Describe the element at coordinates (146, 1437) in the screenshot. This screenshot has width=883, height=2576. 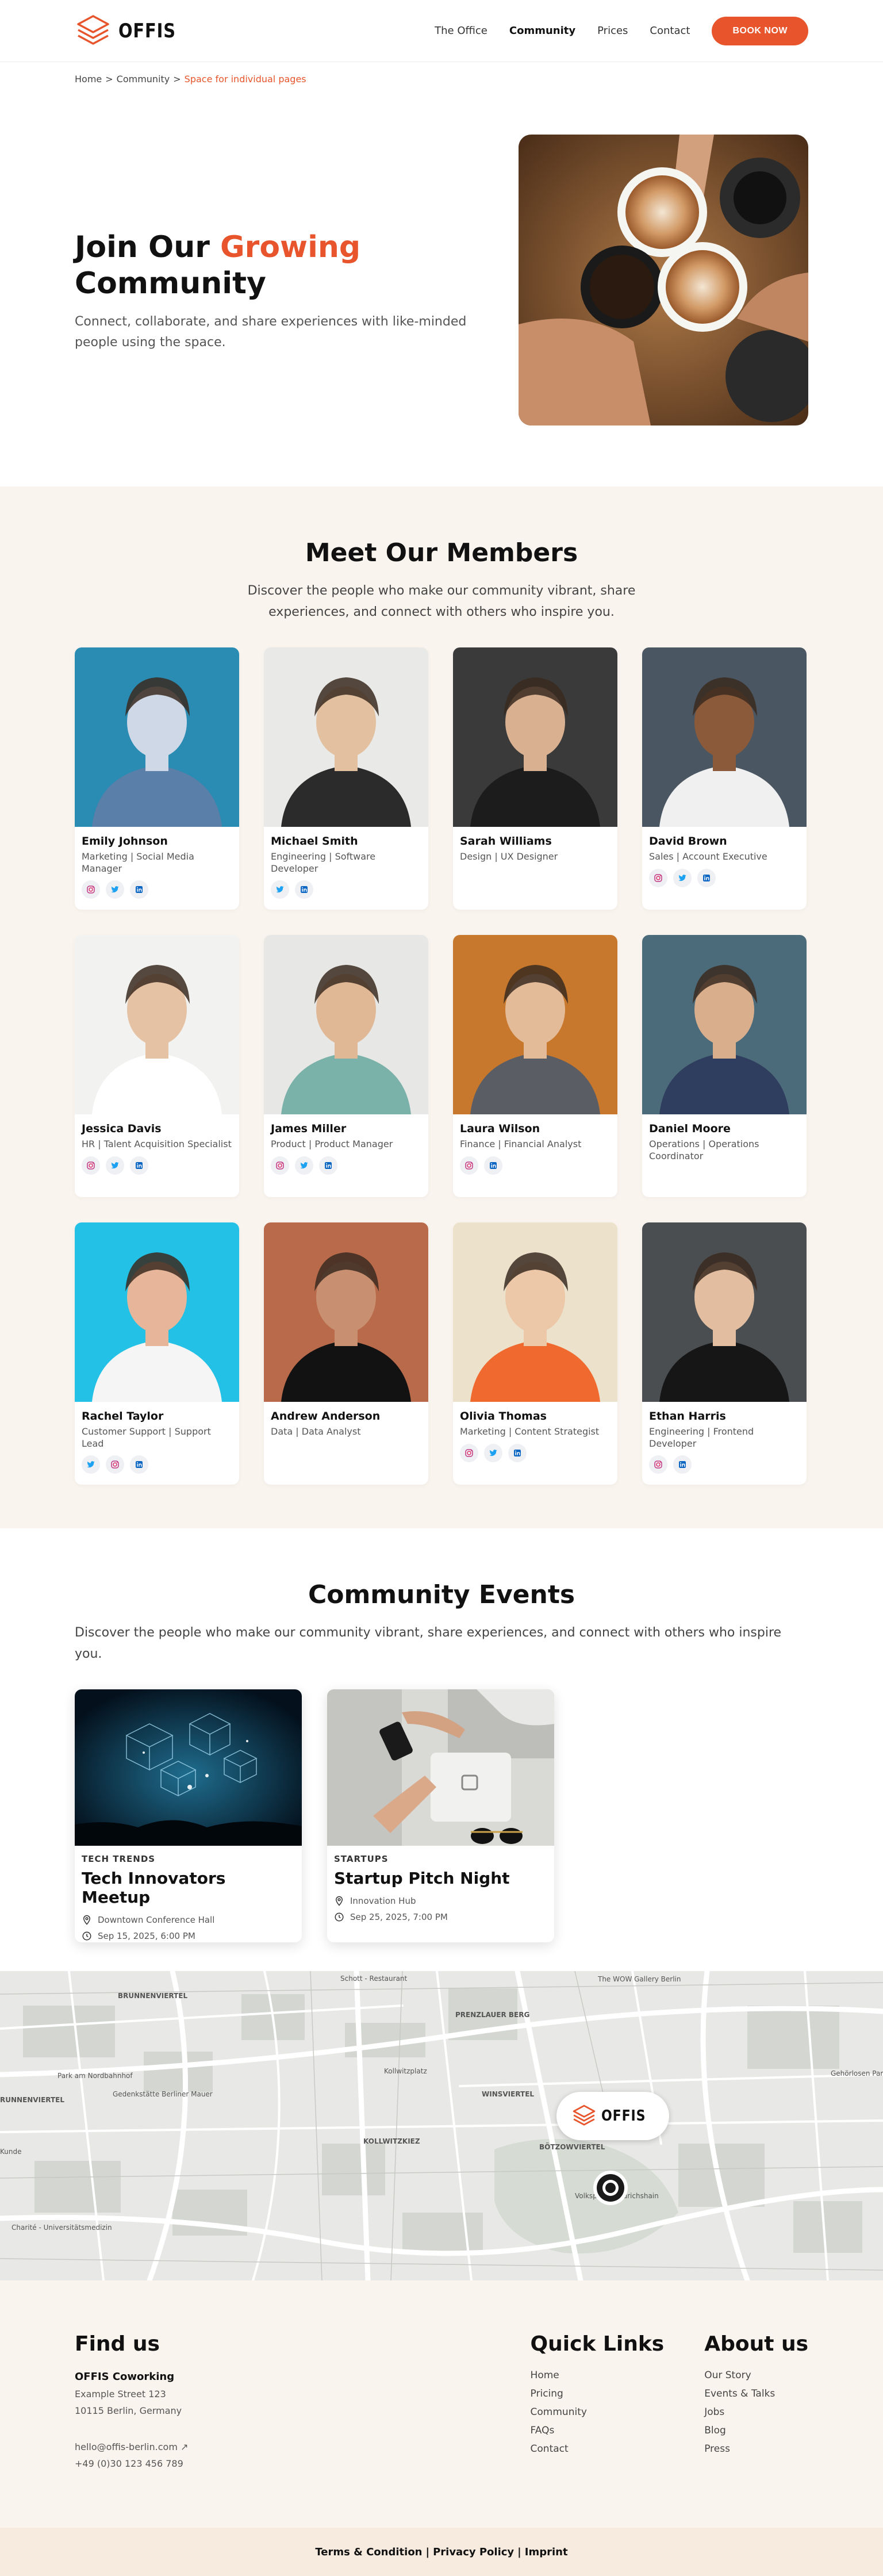
I see `member-role: Customer Support | Support Lead` at that location.